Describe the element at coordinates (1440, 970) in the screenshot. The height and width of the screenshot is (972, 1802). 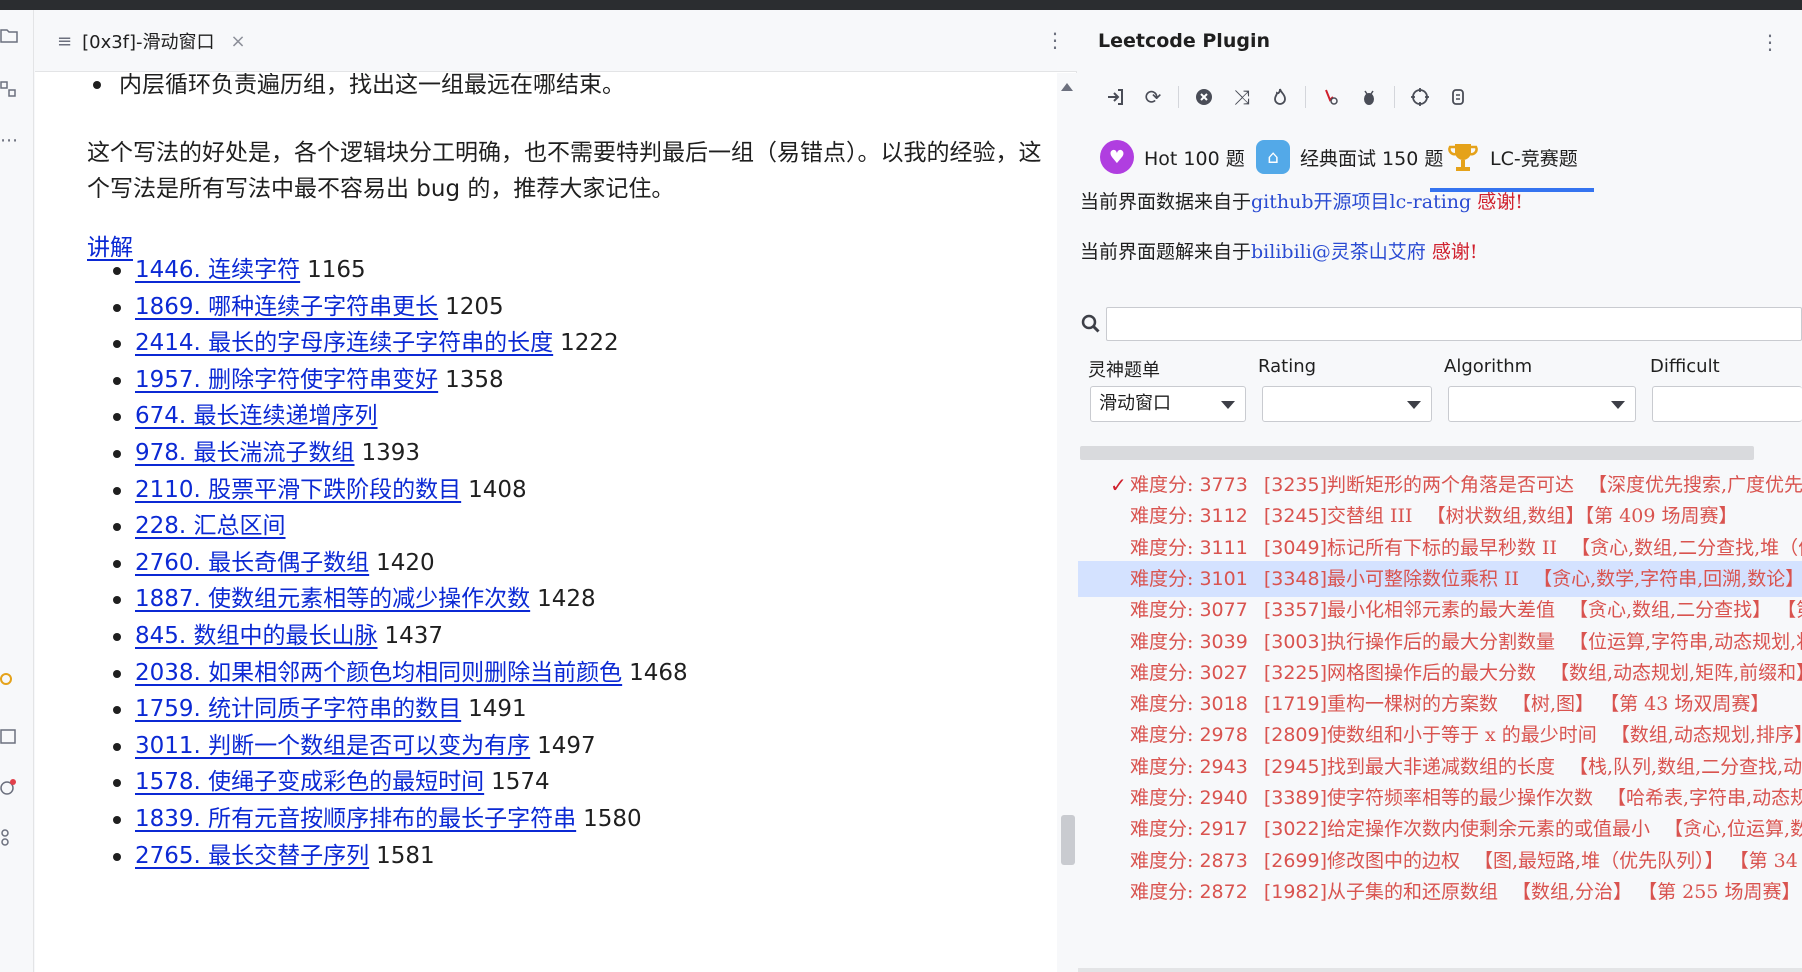
I see `panel-bottom-border` at that location.